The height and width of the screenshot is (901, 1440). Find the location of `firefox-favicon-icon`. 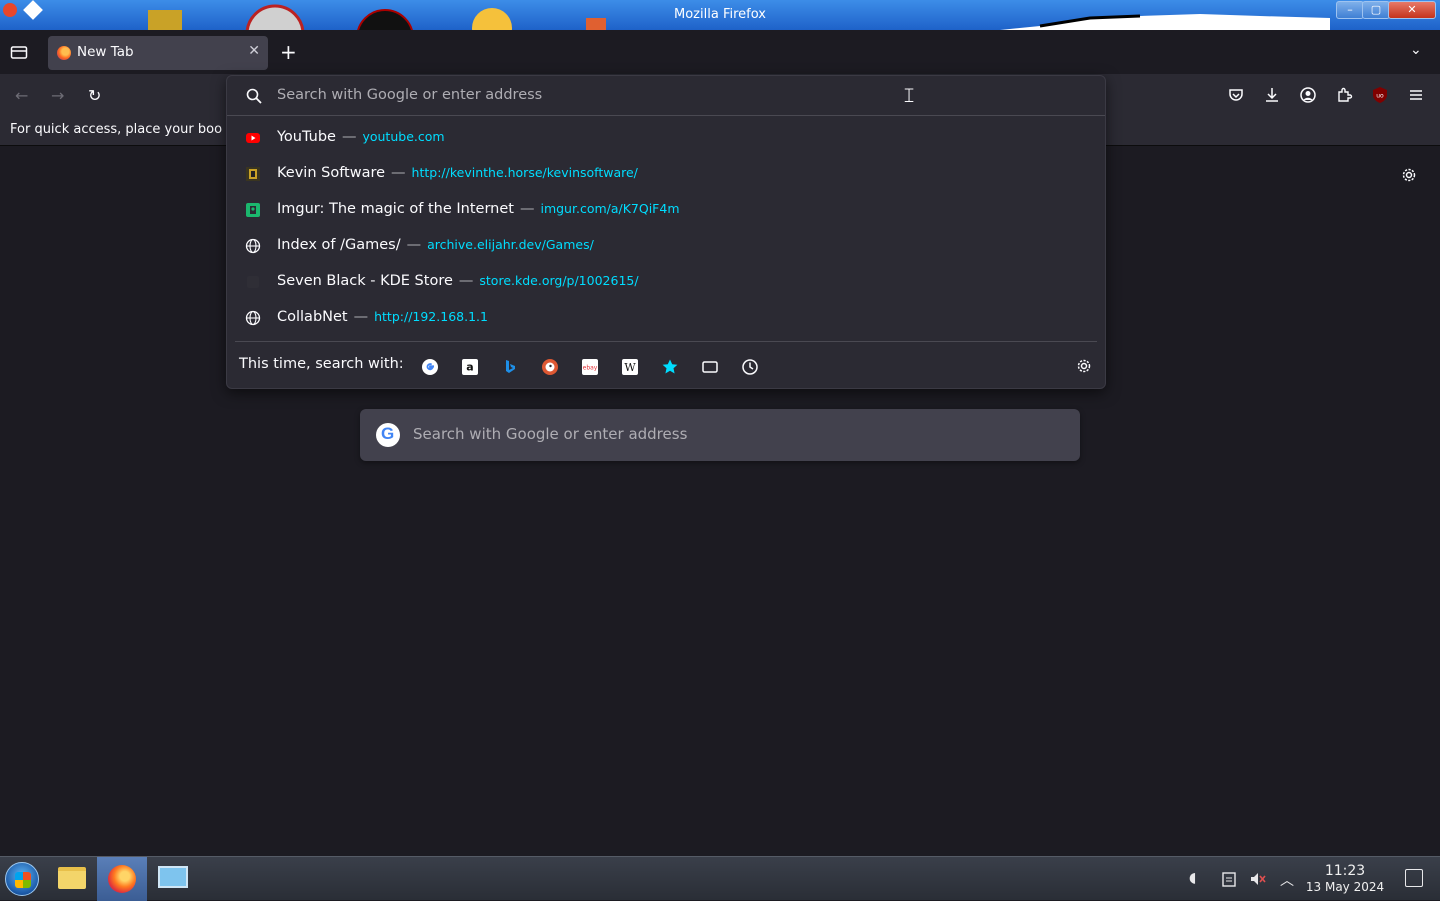

firefox-favicon-icon is located at coordinates (64, 53).